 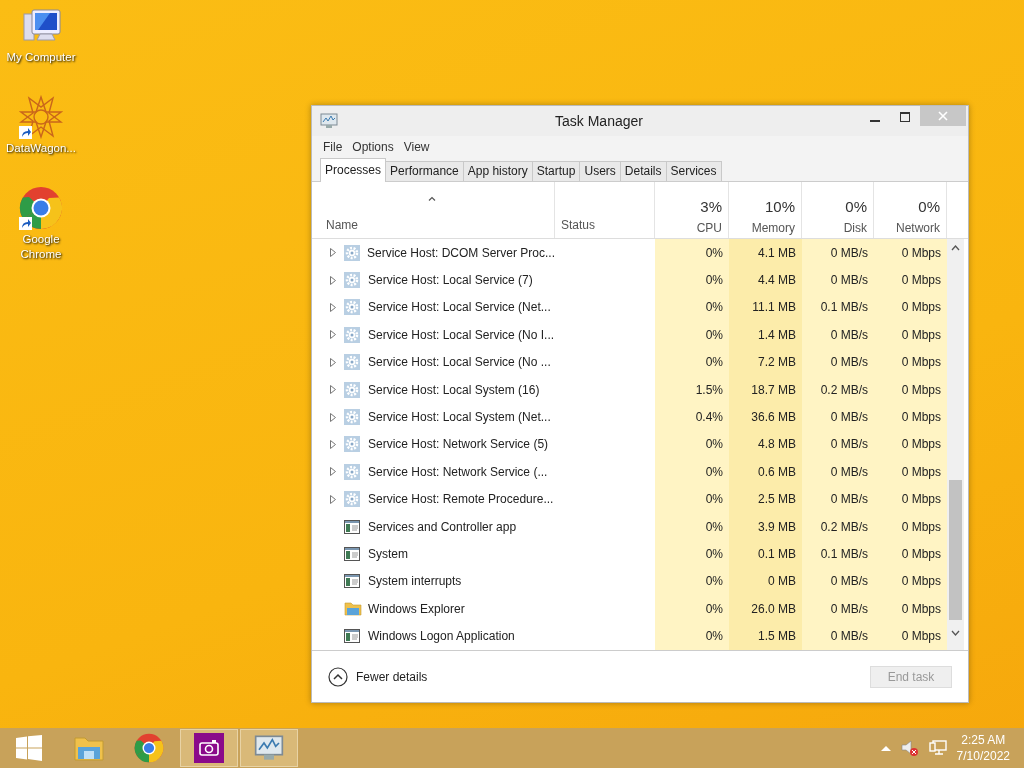 I want to click on process-name: Windows Logon Application, so click(x=441, y=637).